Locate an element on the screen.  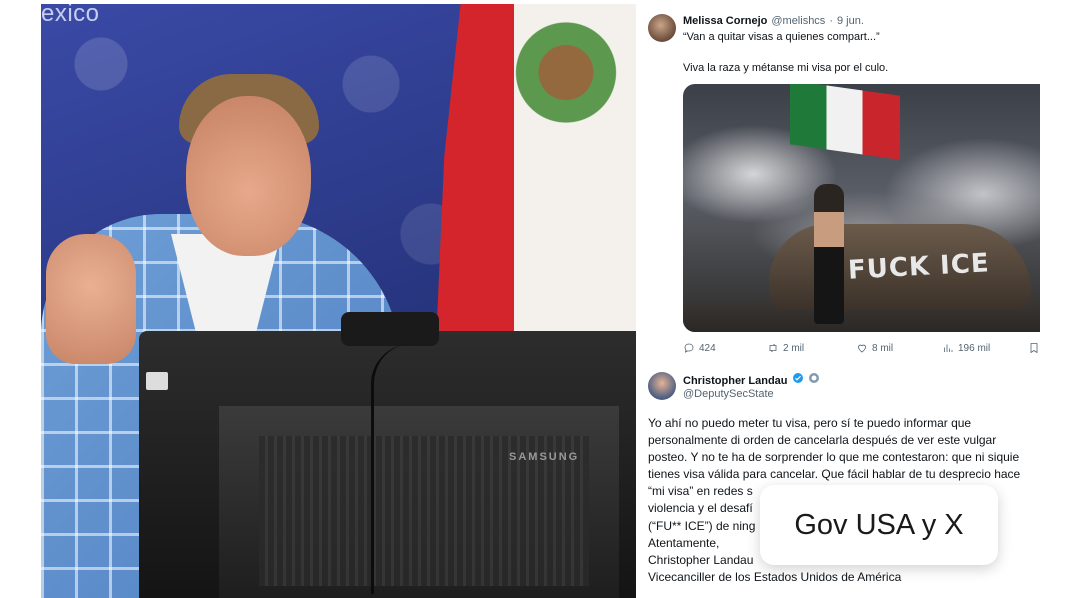
bookmark-button is located at coordinates (1034, 348).